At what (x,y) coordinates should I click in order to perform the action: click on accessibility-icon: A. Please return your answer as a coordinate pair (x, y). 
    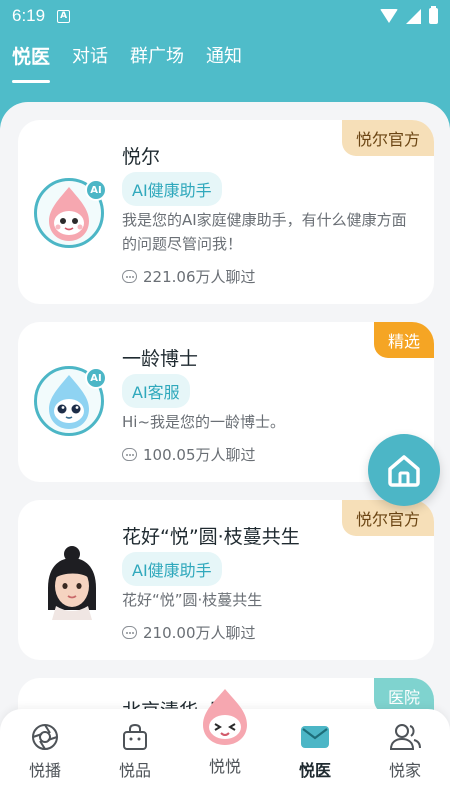
    Looking at the image, I should click on (64, 16).